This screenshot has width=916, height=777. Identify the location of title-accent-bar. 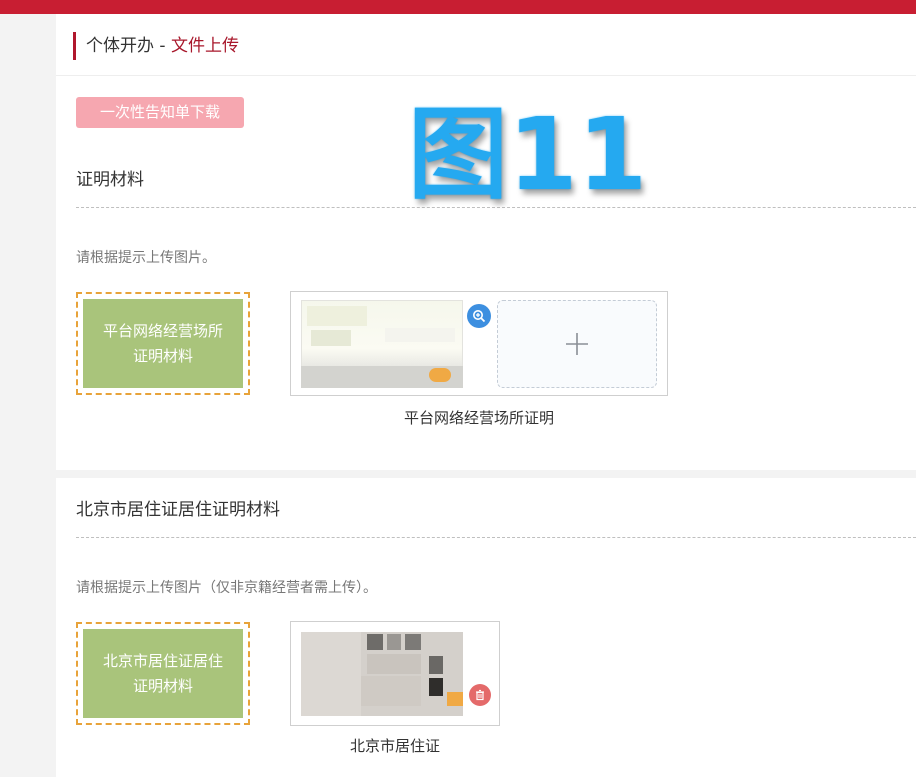
(74, 46).